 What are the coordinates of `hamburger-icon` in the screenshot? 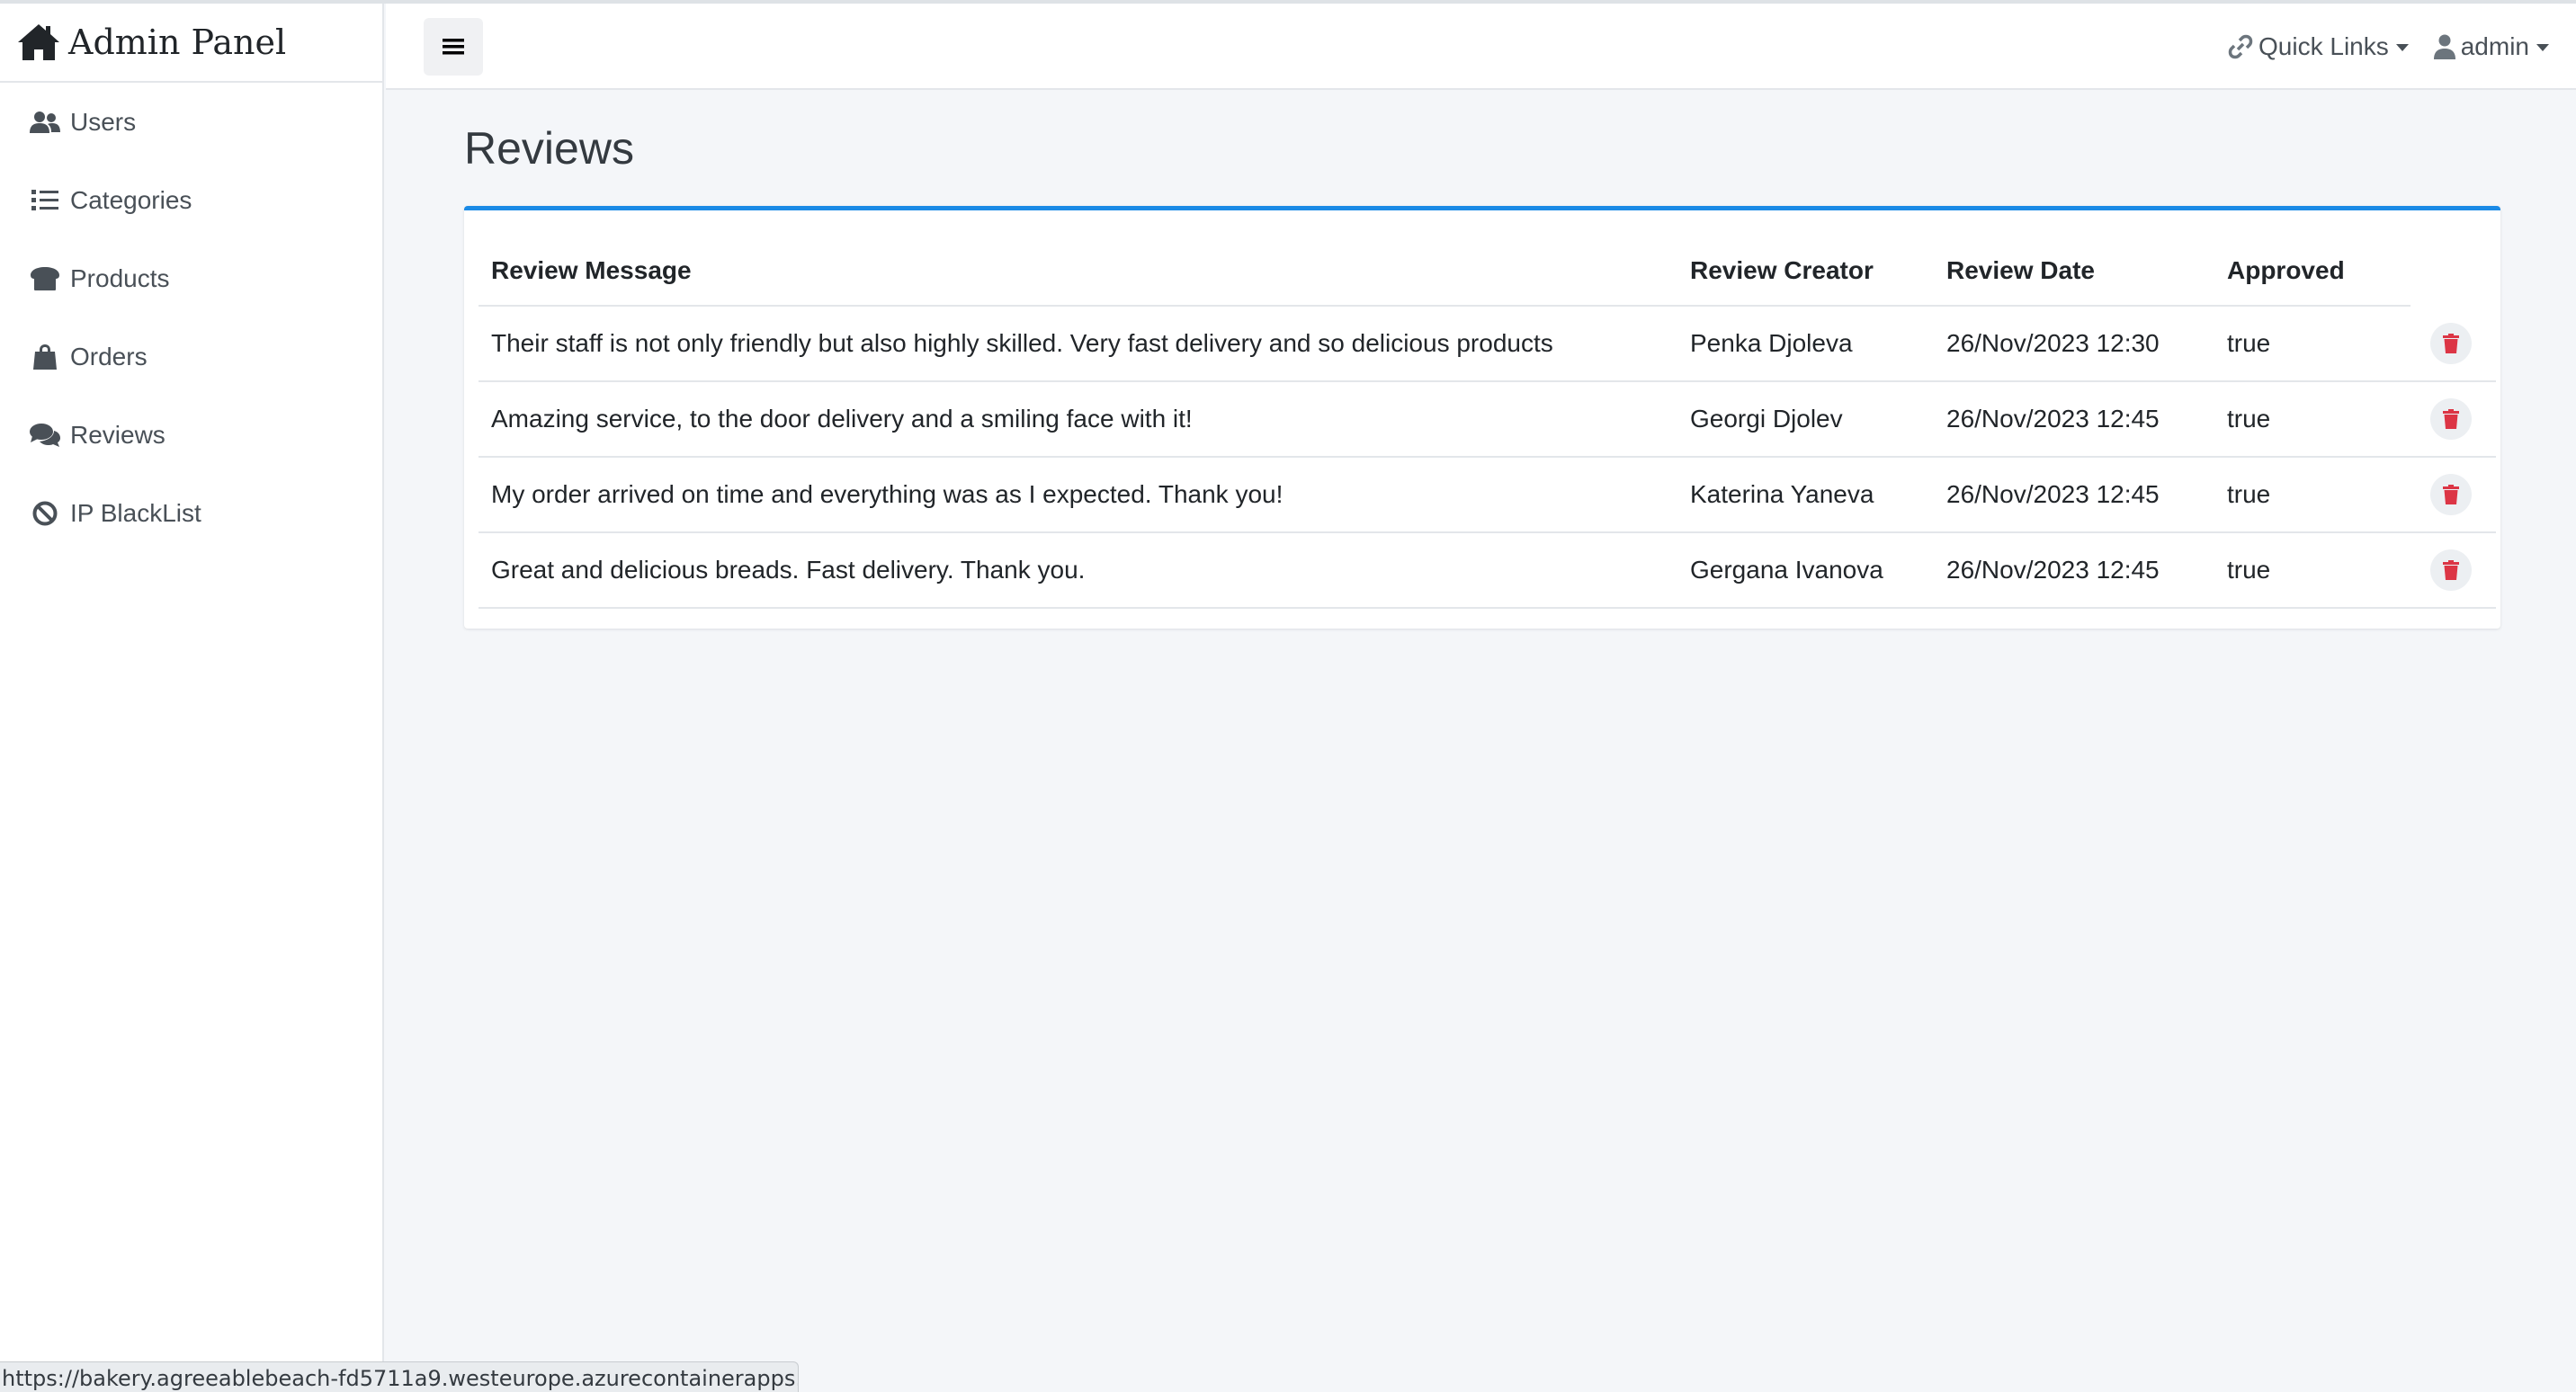 It's located at (453, 47).